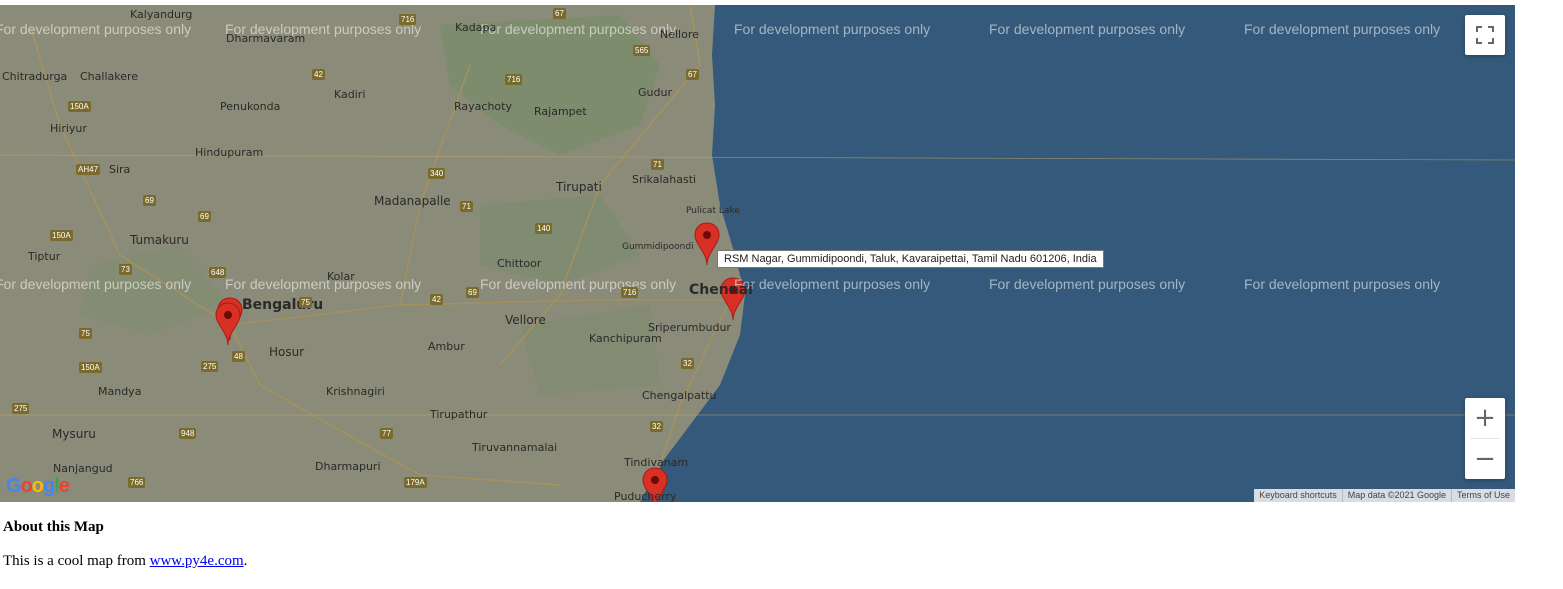 Image resolution: width=1563 pixels, height=589 pixels. Describe the element at coordinates (88, 169) in the screenshot. I see `highway-shield: AH47` at that location.